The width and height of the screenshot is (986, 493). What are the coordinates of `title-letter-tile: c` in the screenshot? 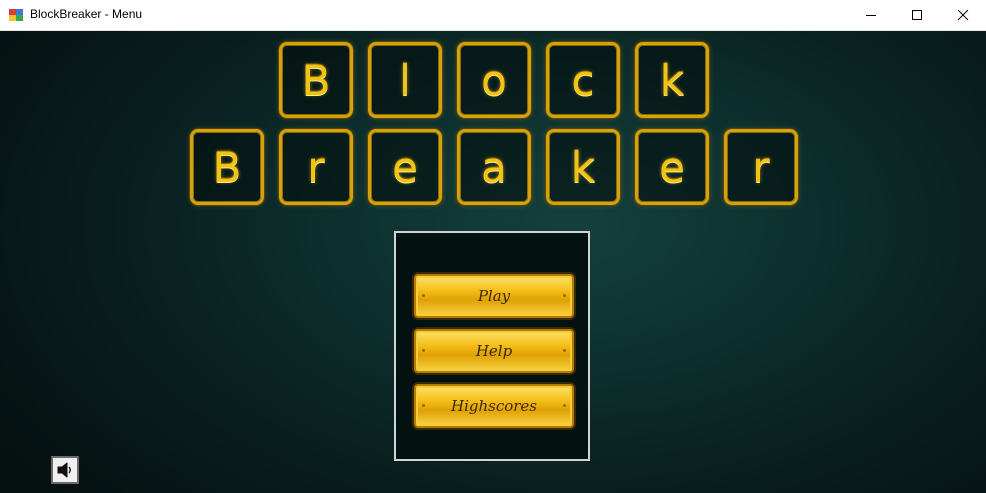 It's located at (583, 80).